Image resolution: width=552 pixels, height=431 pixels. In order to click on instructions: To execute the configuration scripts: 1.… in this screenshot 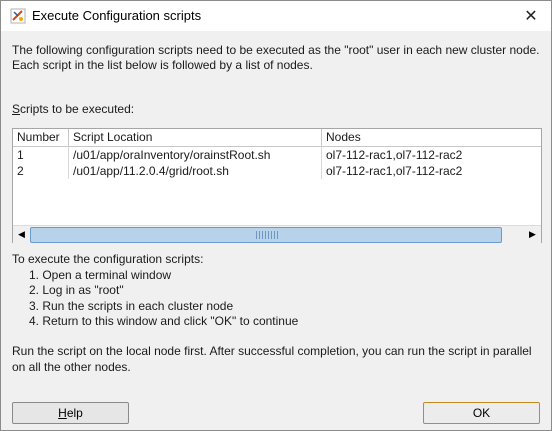, I will do `click(155, 291)`.